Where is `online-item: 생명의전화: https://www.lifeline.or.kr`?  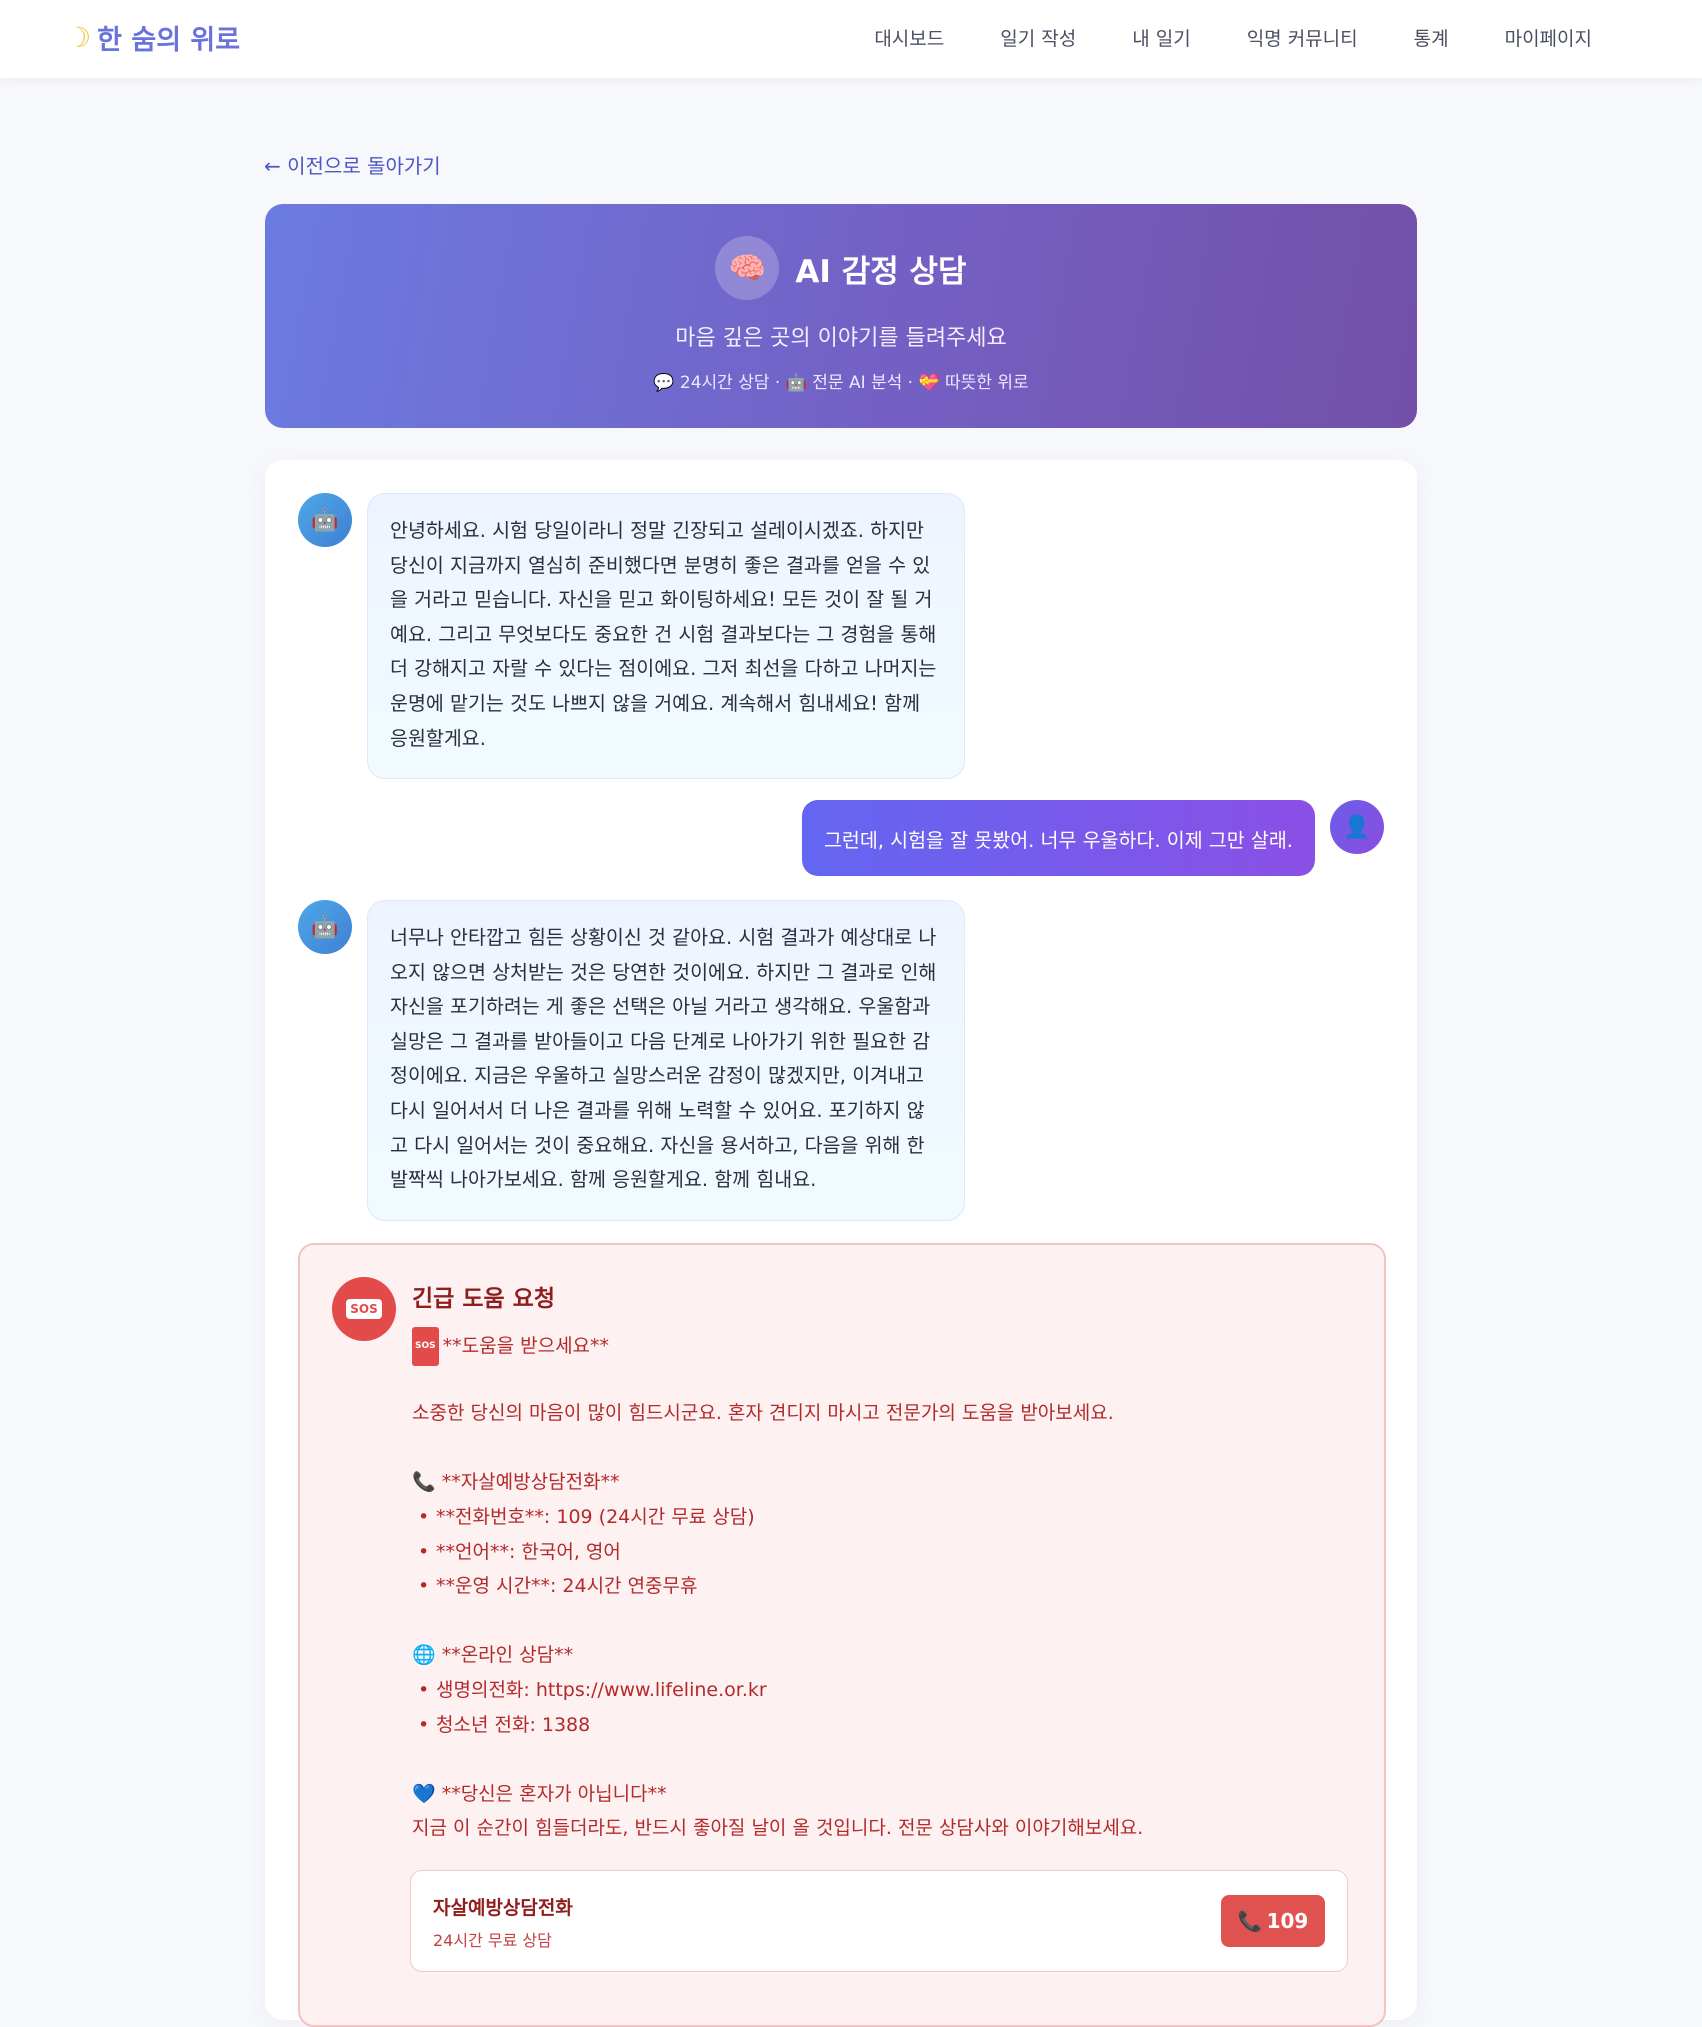 online-item: 생명의전화: https://www.lifeline.or.kr is located at coordinates (887, 1690).